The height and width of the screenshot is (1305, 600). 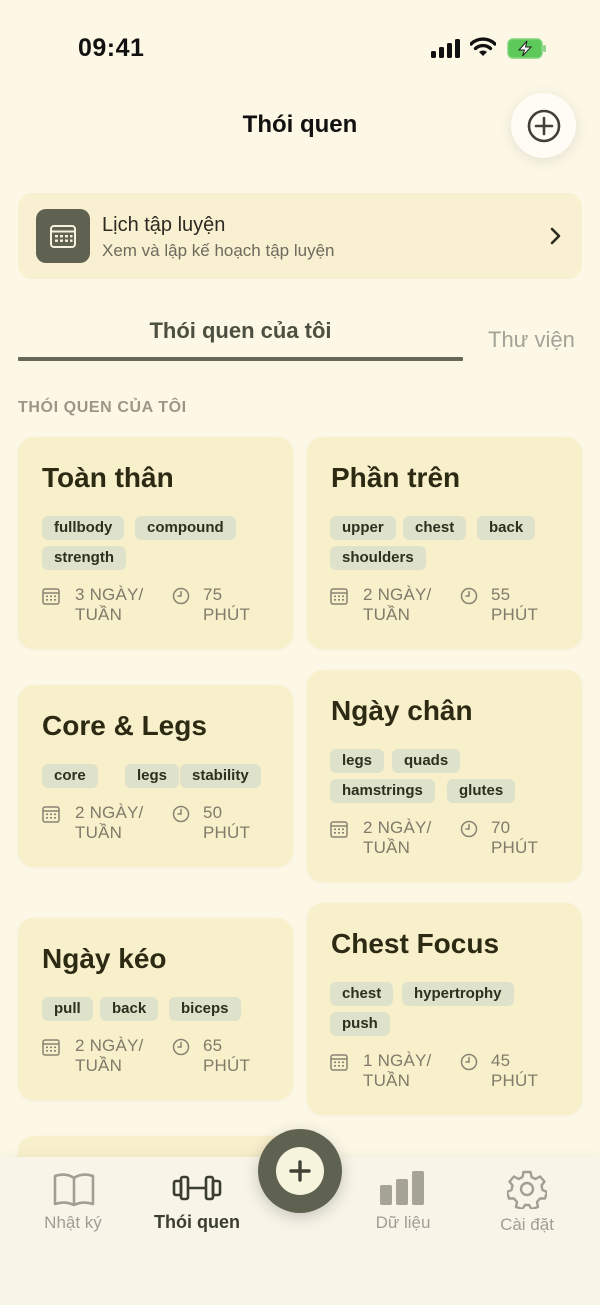 I want to click on routine-tag: hamstrings, so click(x=382, y=791).